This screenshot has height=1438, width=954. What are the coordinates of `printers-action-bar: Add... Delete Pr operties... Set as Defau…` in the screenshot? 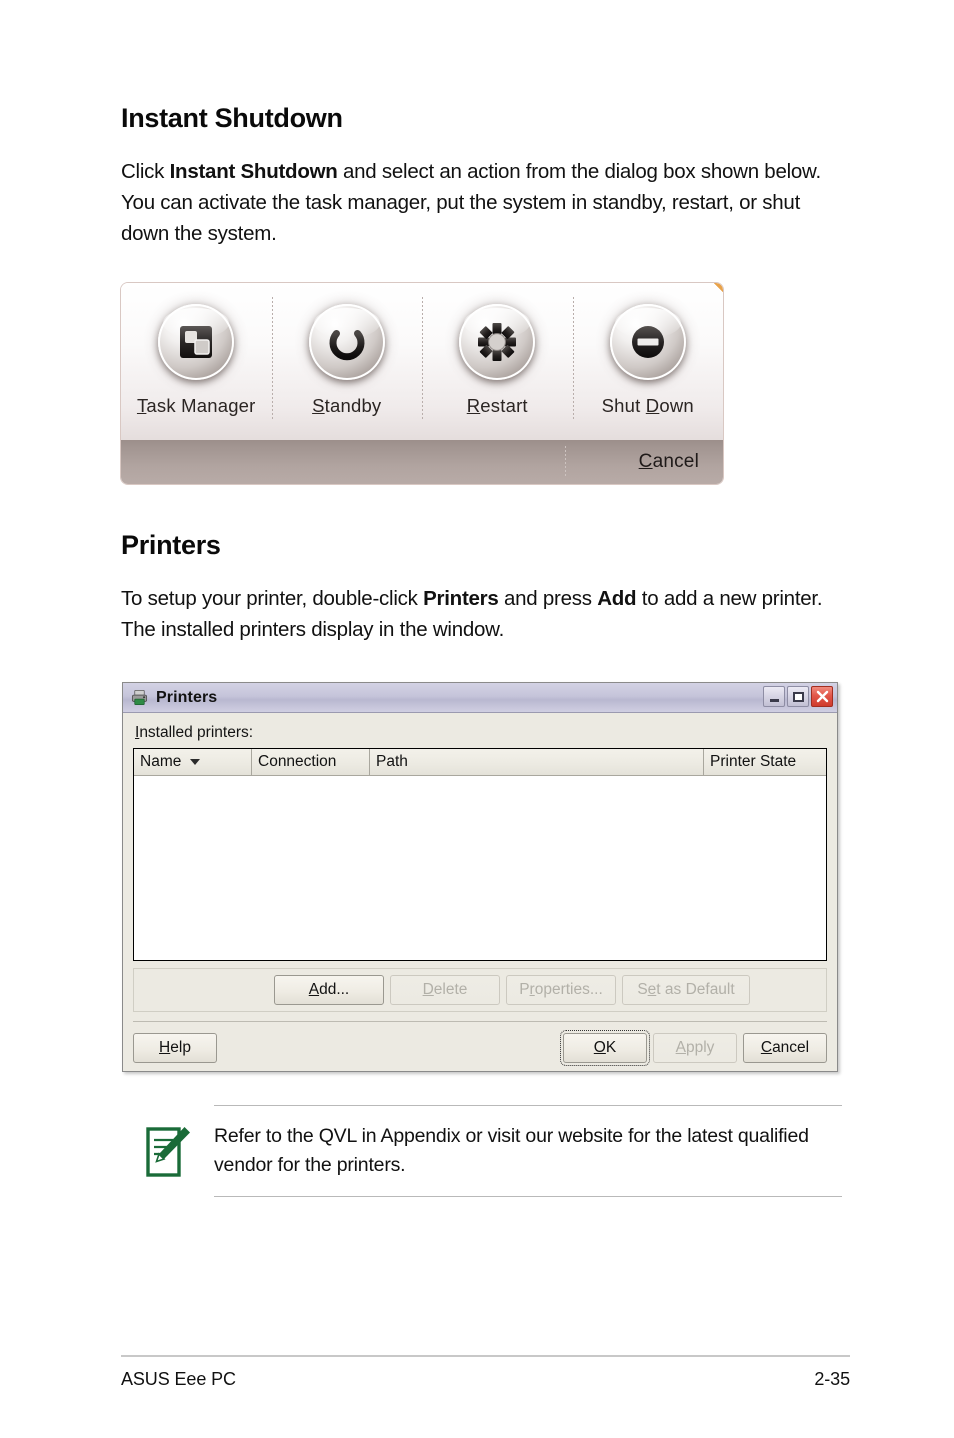 It's located at (480, 990).